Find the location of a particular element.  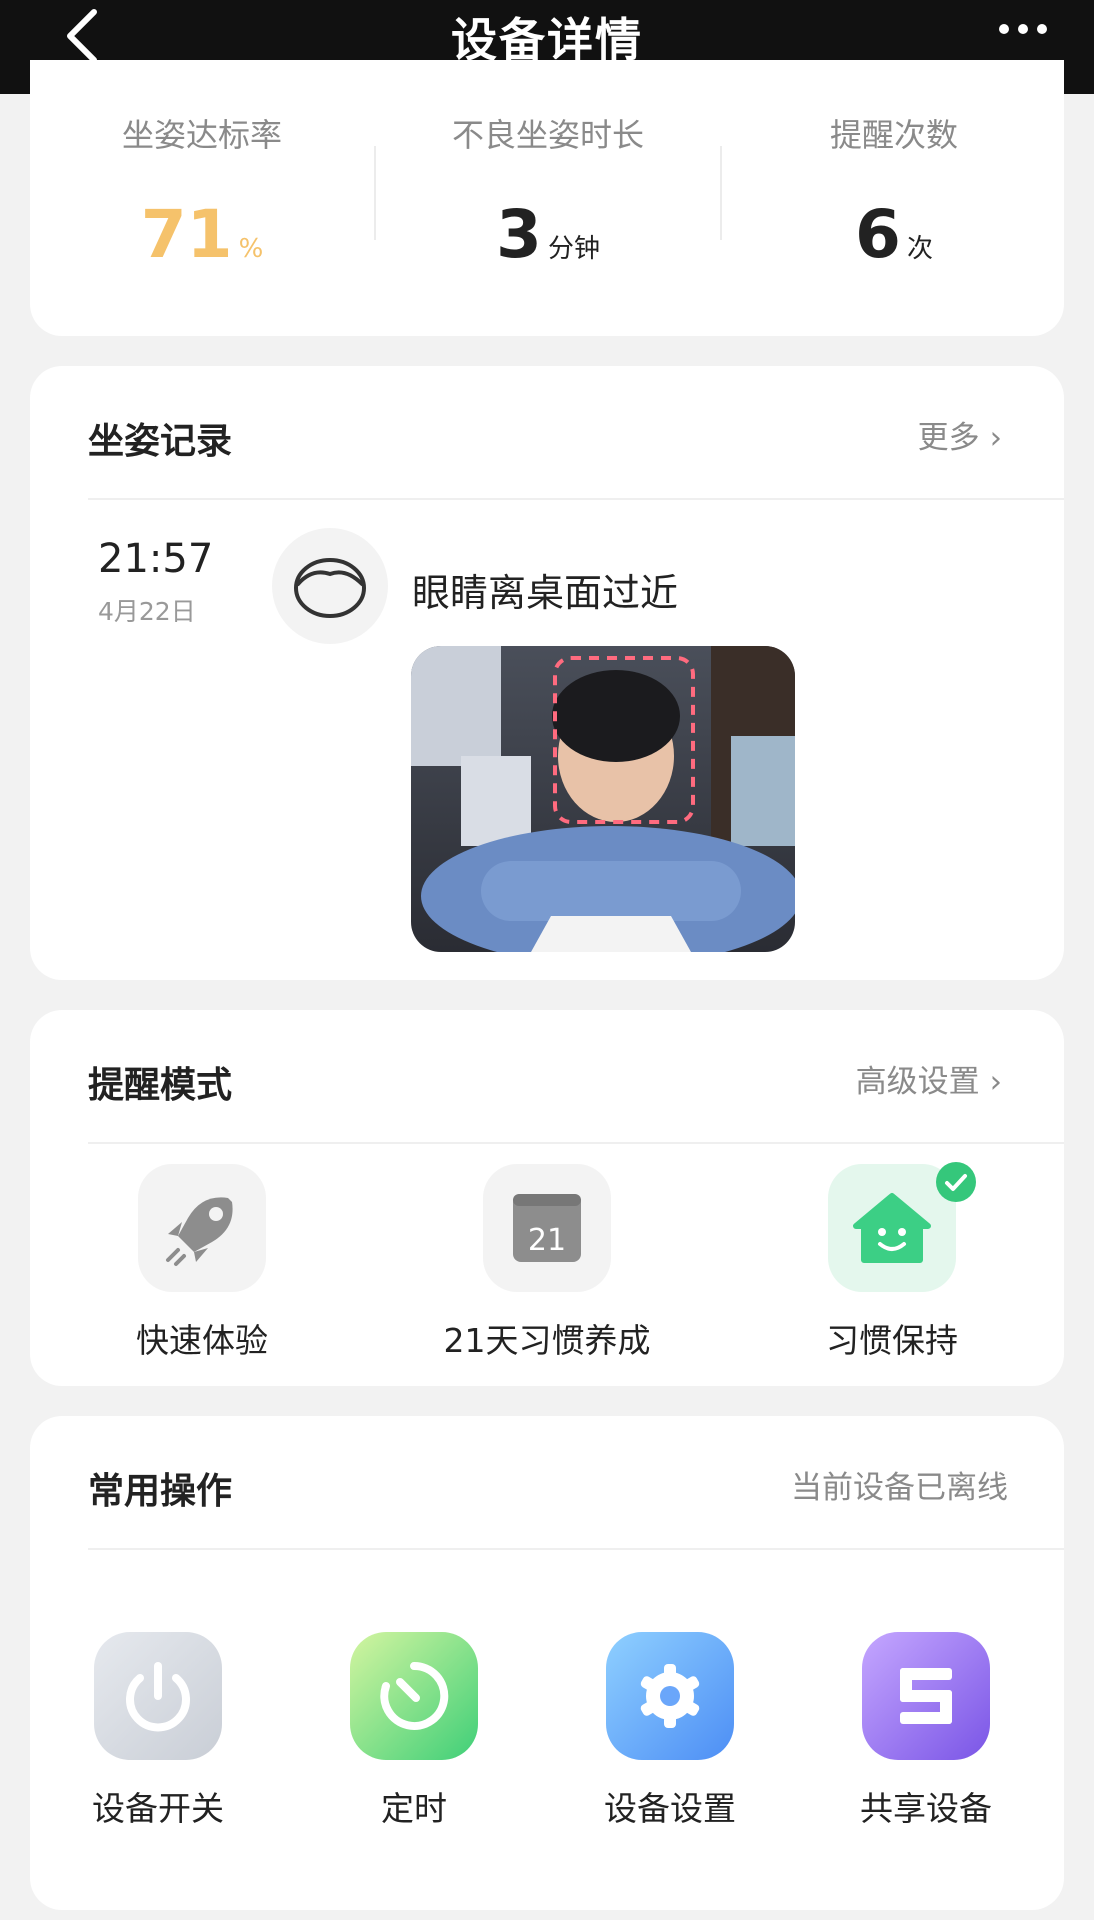

rocket-icon is located at coordinates (202, 1228).